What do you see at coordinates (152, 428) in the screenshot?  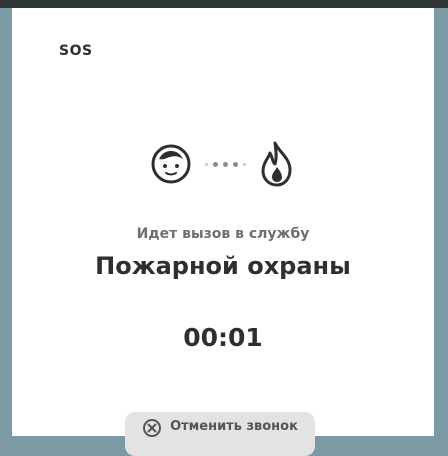 I see `cancel-circle-icon` at bounding box center [152, 428].